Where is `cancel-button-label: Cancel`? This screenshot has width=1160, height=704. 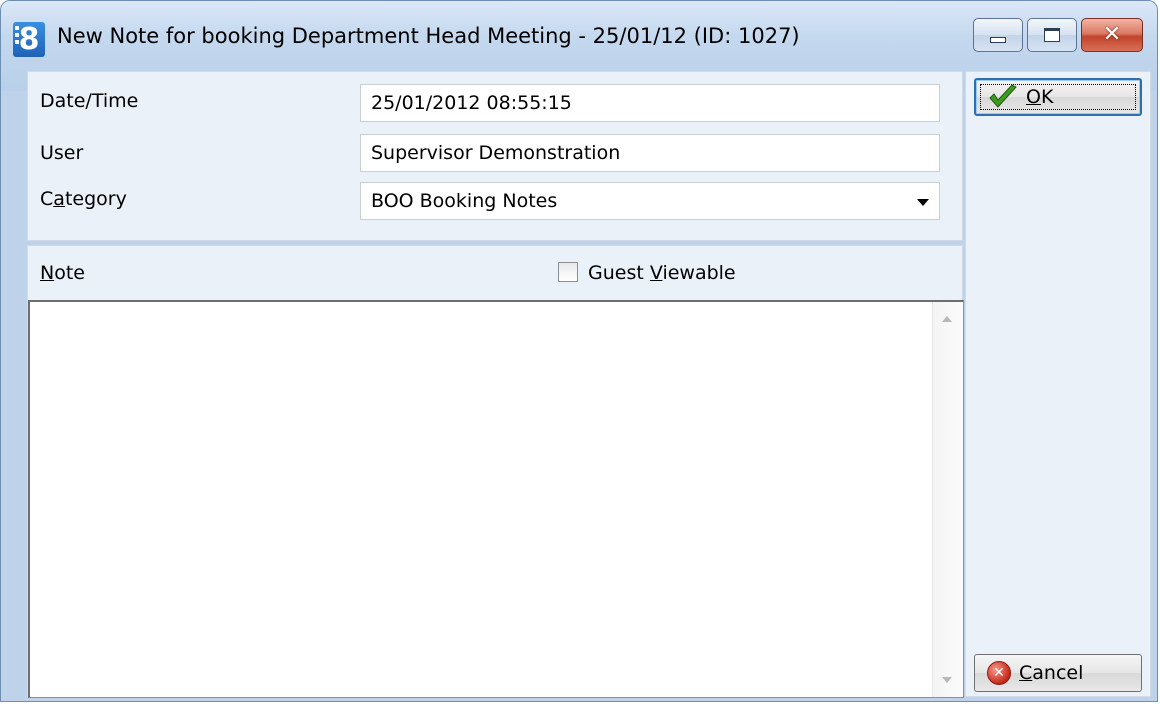 cancel-button-label: Cancel is located at coordinates (1051, 673).